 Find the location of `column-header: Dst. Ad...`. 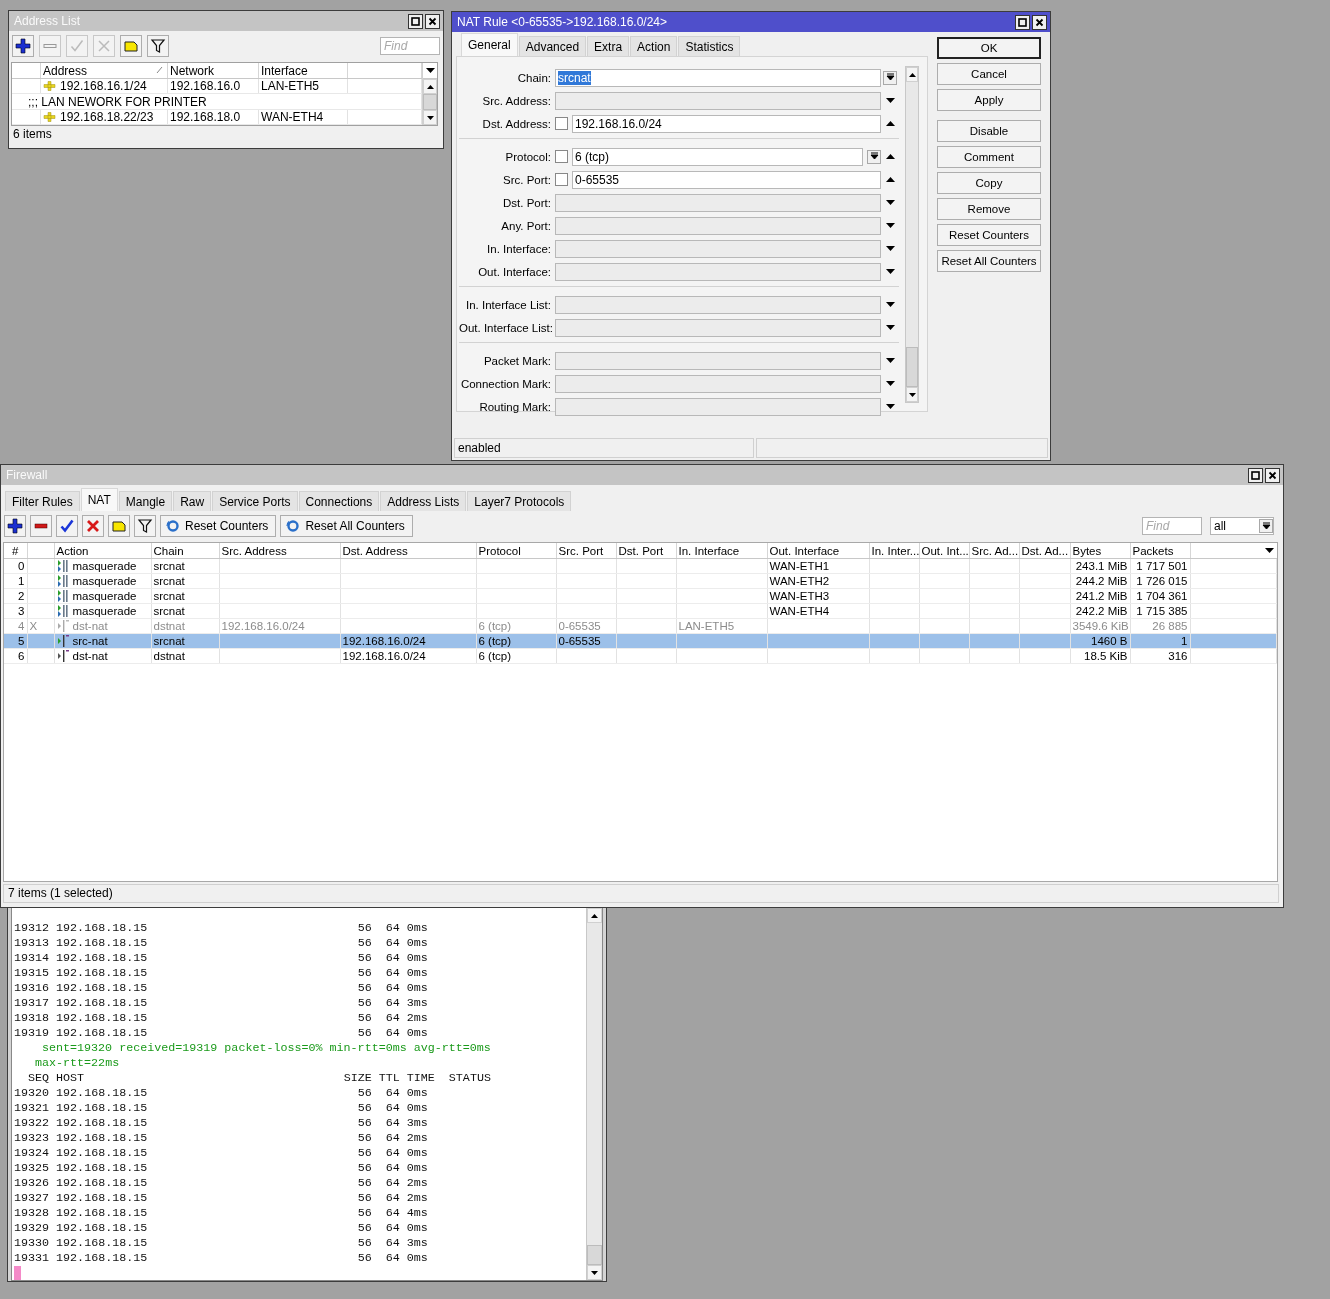

column-header: Dst. Ad... is located at coordinates (1044, 551).